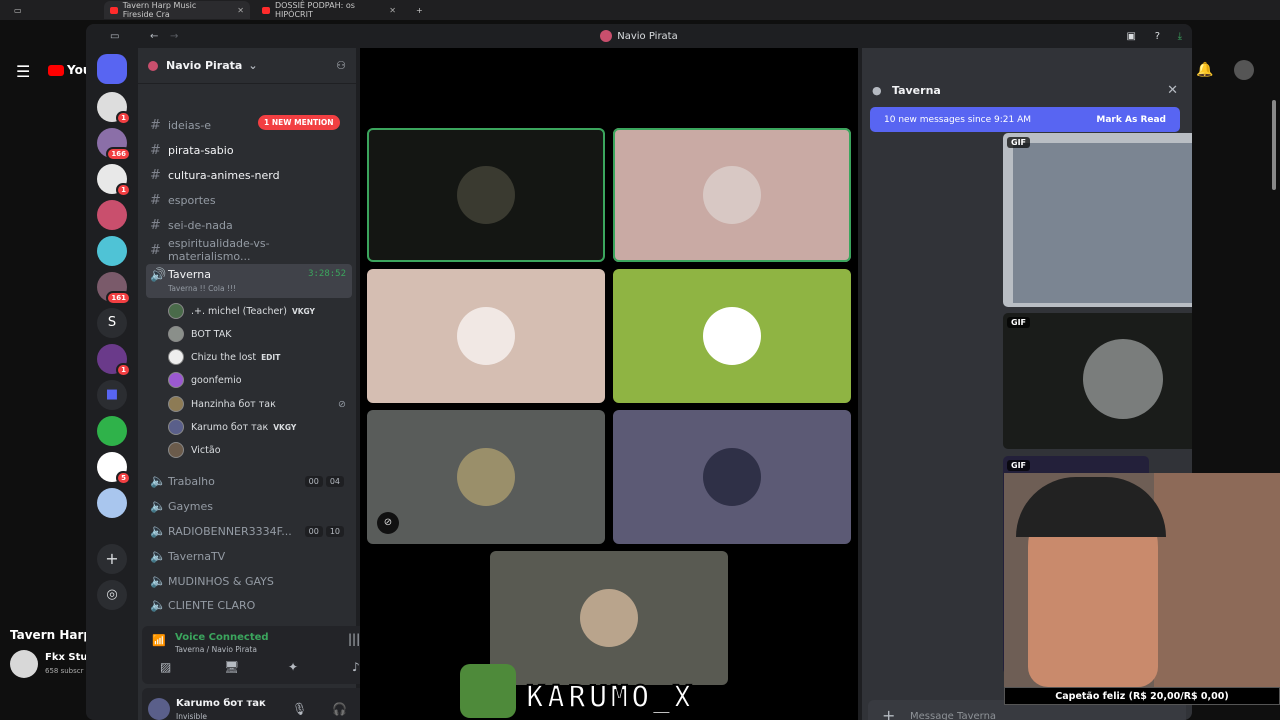 The width and height of the screenshot is (1280, 720). What do you see at coordinates (249, 556) in the screenshot?
I see `voice-channel-tavernatv: 🔈 TavernaTV` at bounding box center [249, 556].